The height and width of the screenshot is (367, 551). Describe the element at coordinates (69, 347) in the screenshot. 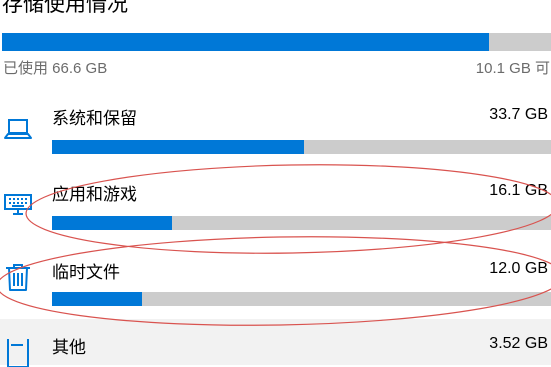

I see `category-name: 其他` at that location.